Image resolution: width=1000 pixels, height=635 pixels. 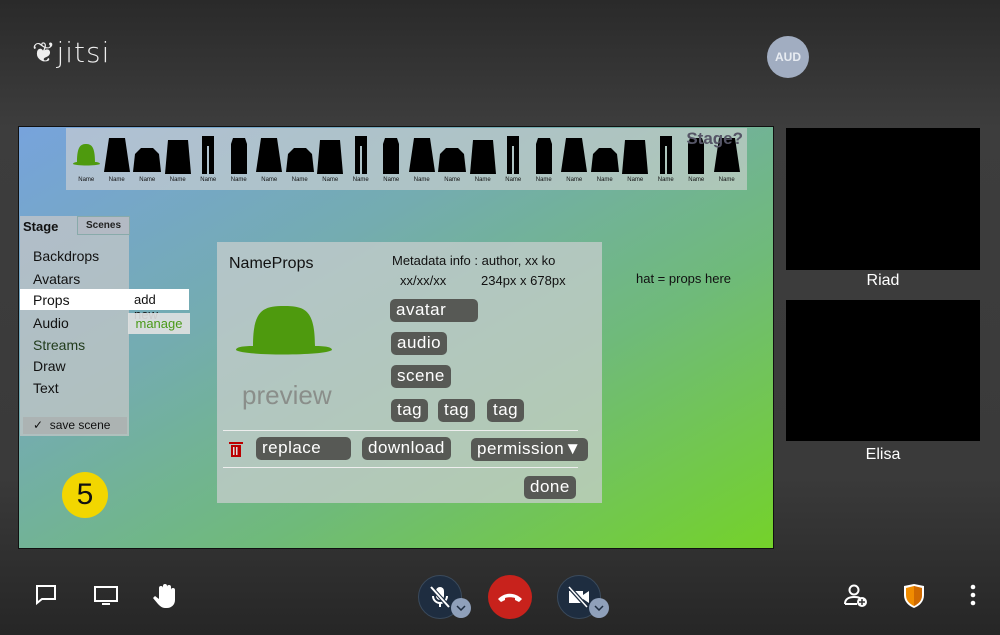 What do you see at coordinates (166, 596) in the screenshot?
I see `raise-hand-icon` at bounding box center [166, 596].